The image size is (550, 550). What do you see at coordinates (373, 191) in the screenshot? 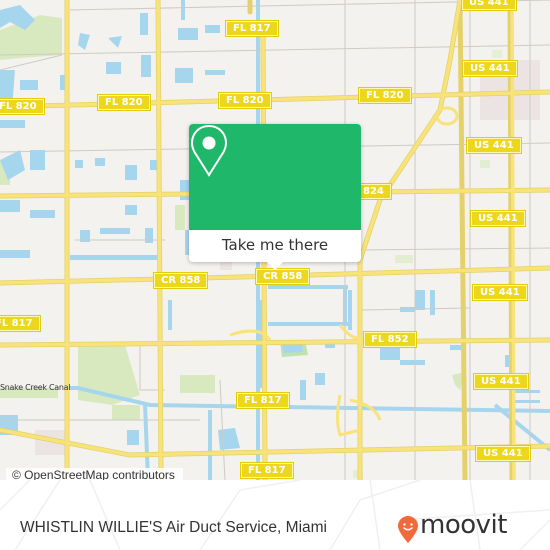
I see `road-shield-824: 824` at bounding box center [373, 191].